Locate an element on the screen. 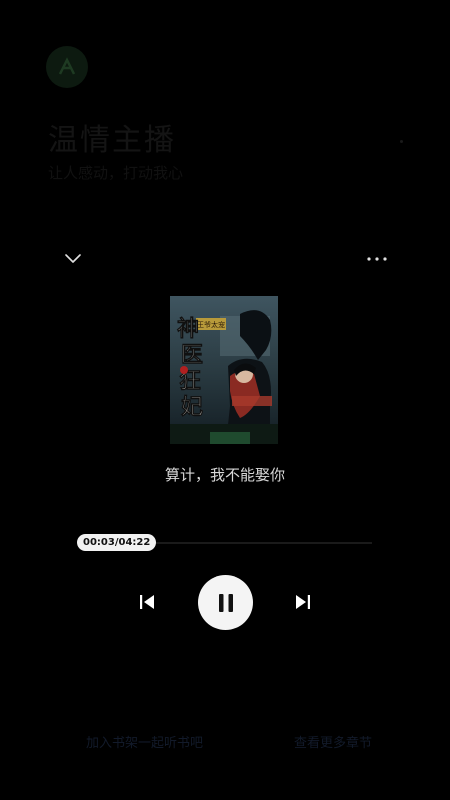  cover-banner-text: 王爷太宠 is located at coordinates (211, 324).